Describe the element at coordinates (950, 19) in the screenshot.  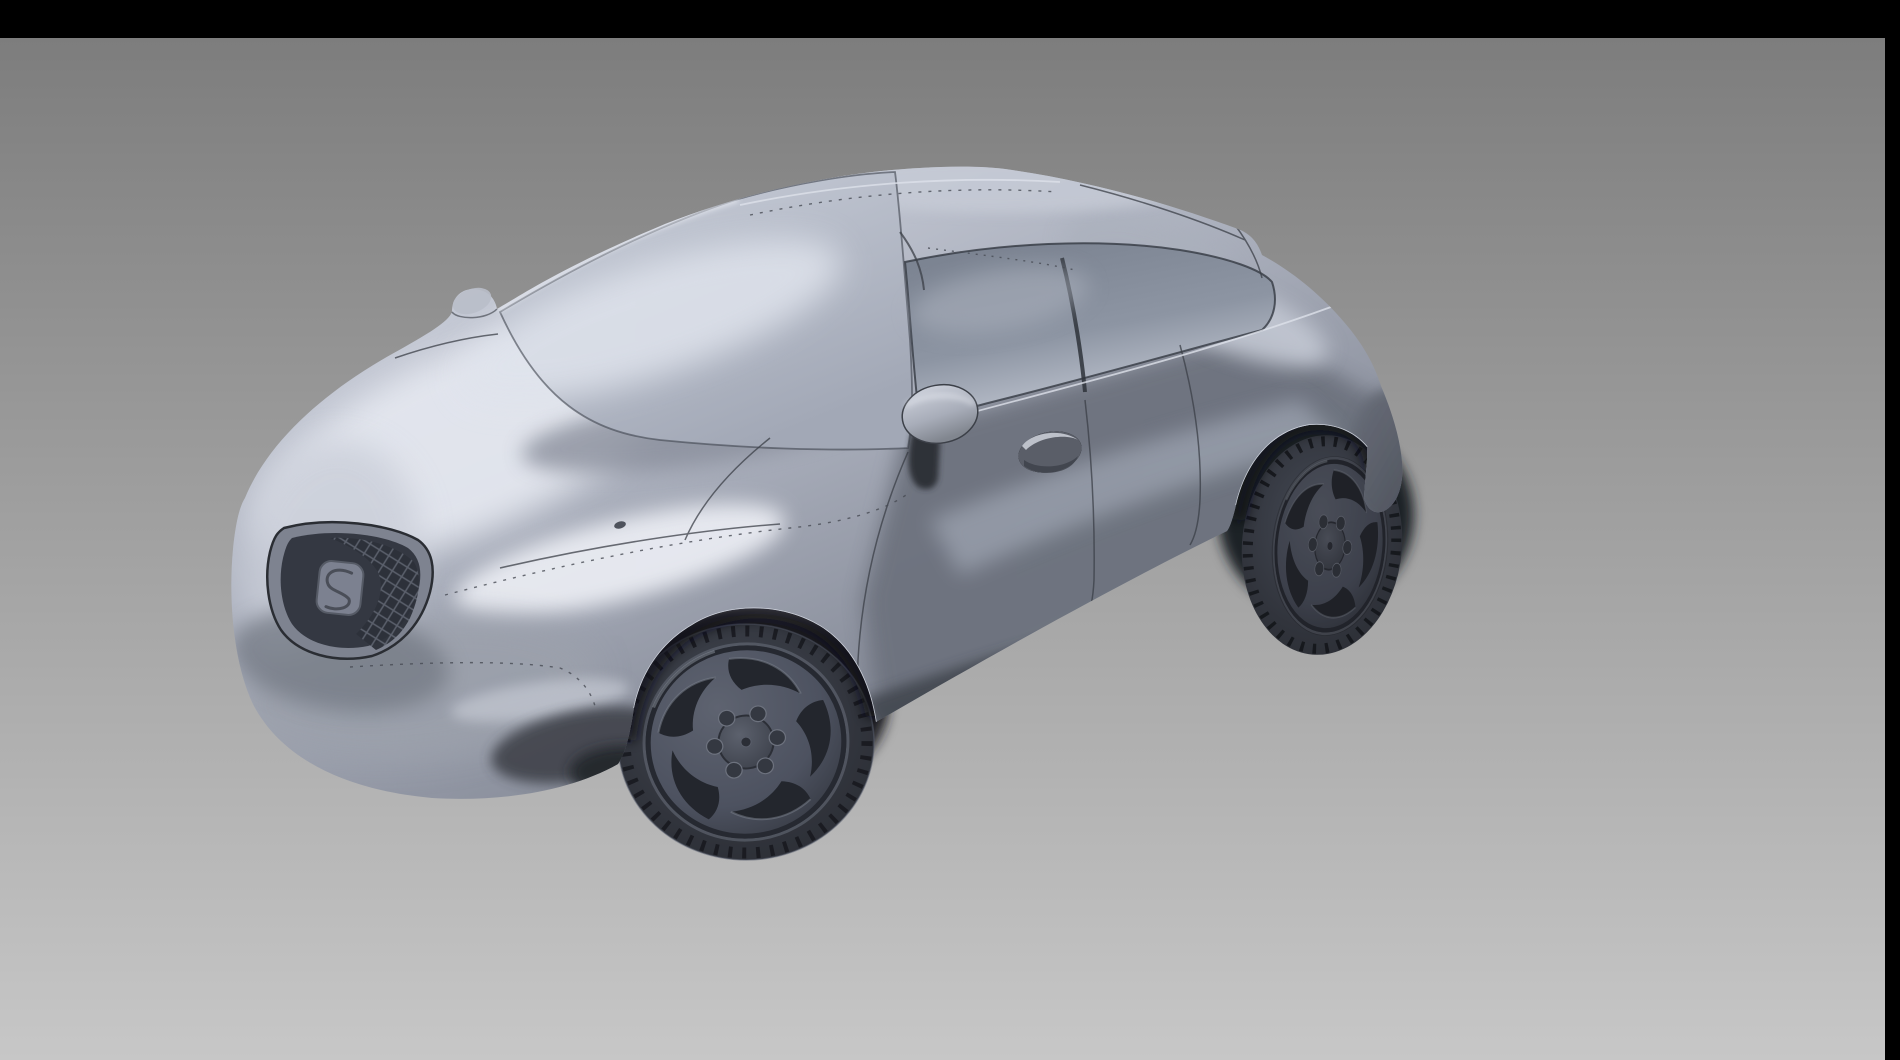
I see `letterbox-top` at that location.